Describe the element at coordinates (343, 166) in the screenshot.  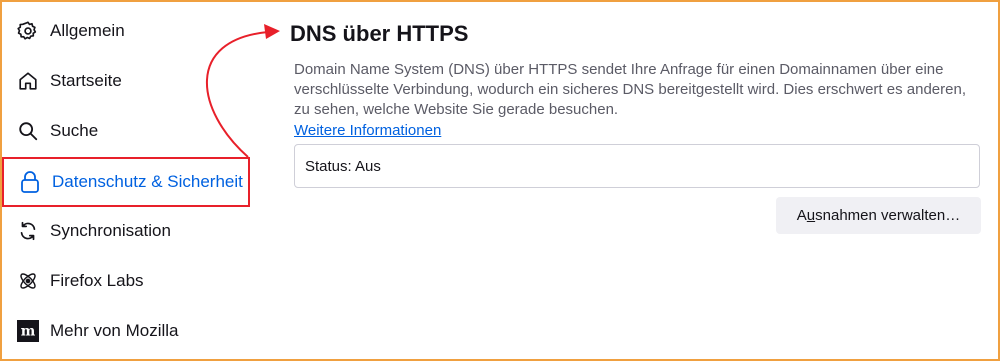
I see `status-text: Status: Aus` at that location.